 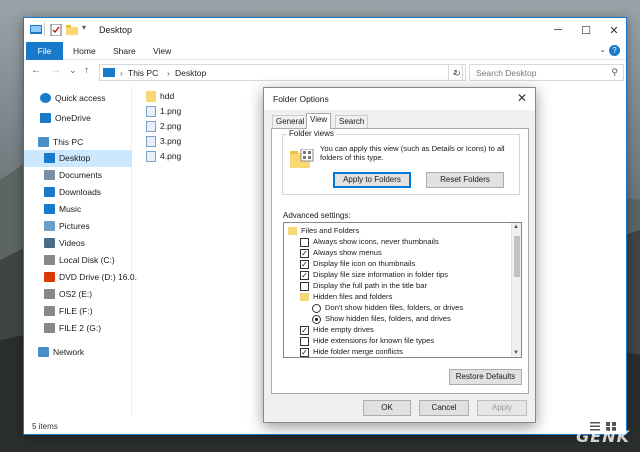 I want to click on sidebar-item-desktop: Desktop, so click(x=78, y=158).